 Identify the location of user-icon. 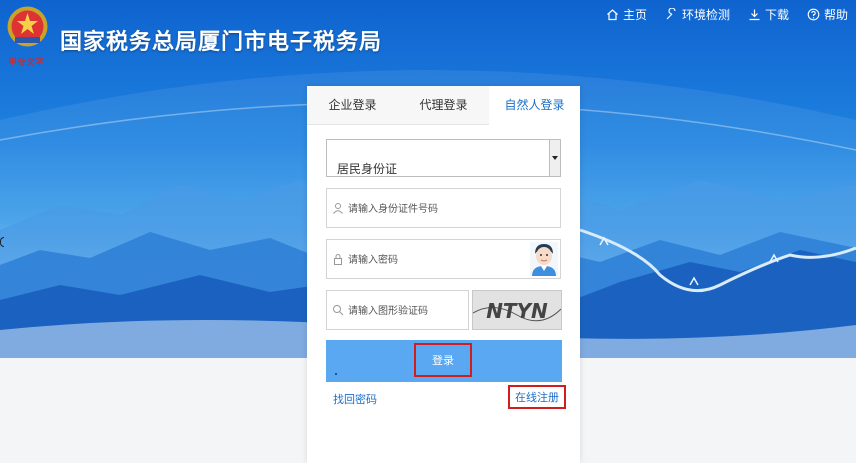
(338, 208).